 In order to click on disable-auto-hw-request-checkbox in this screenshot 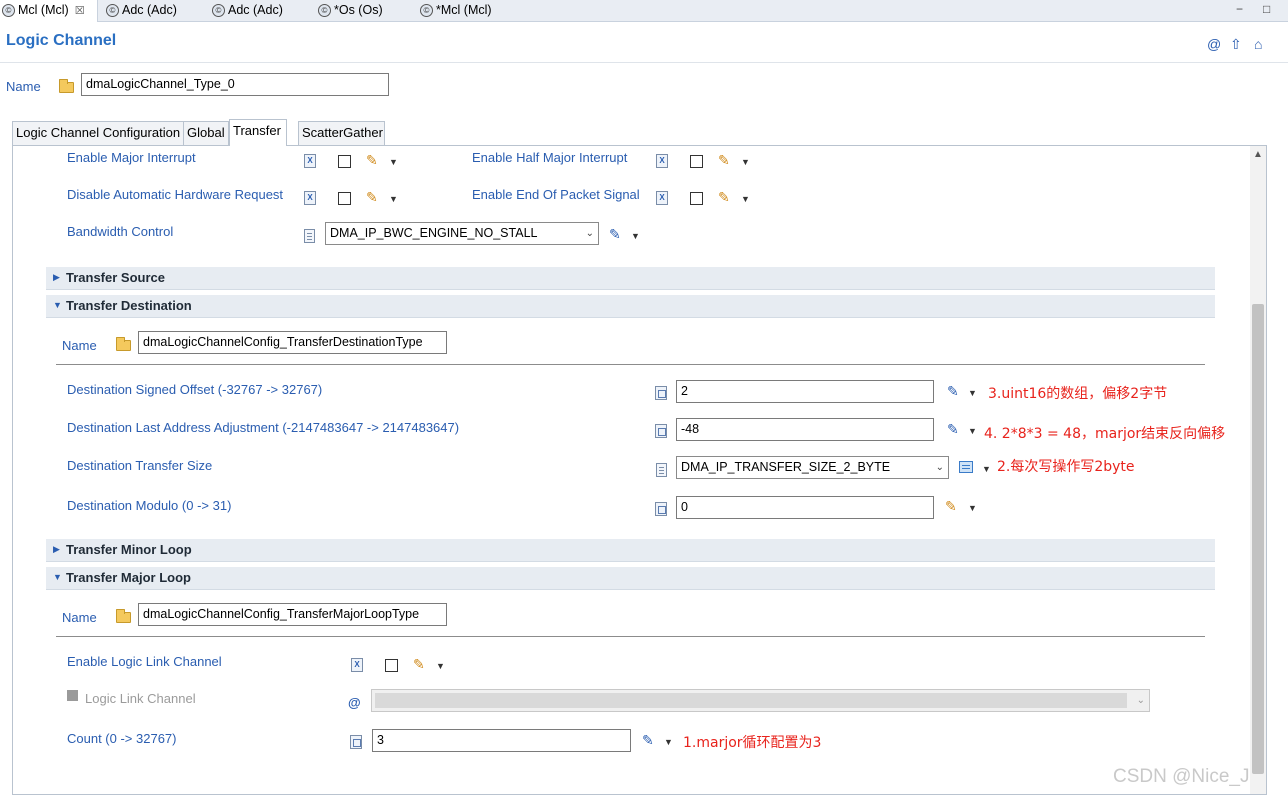, I will do `click(344, 198)`.